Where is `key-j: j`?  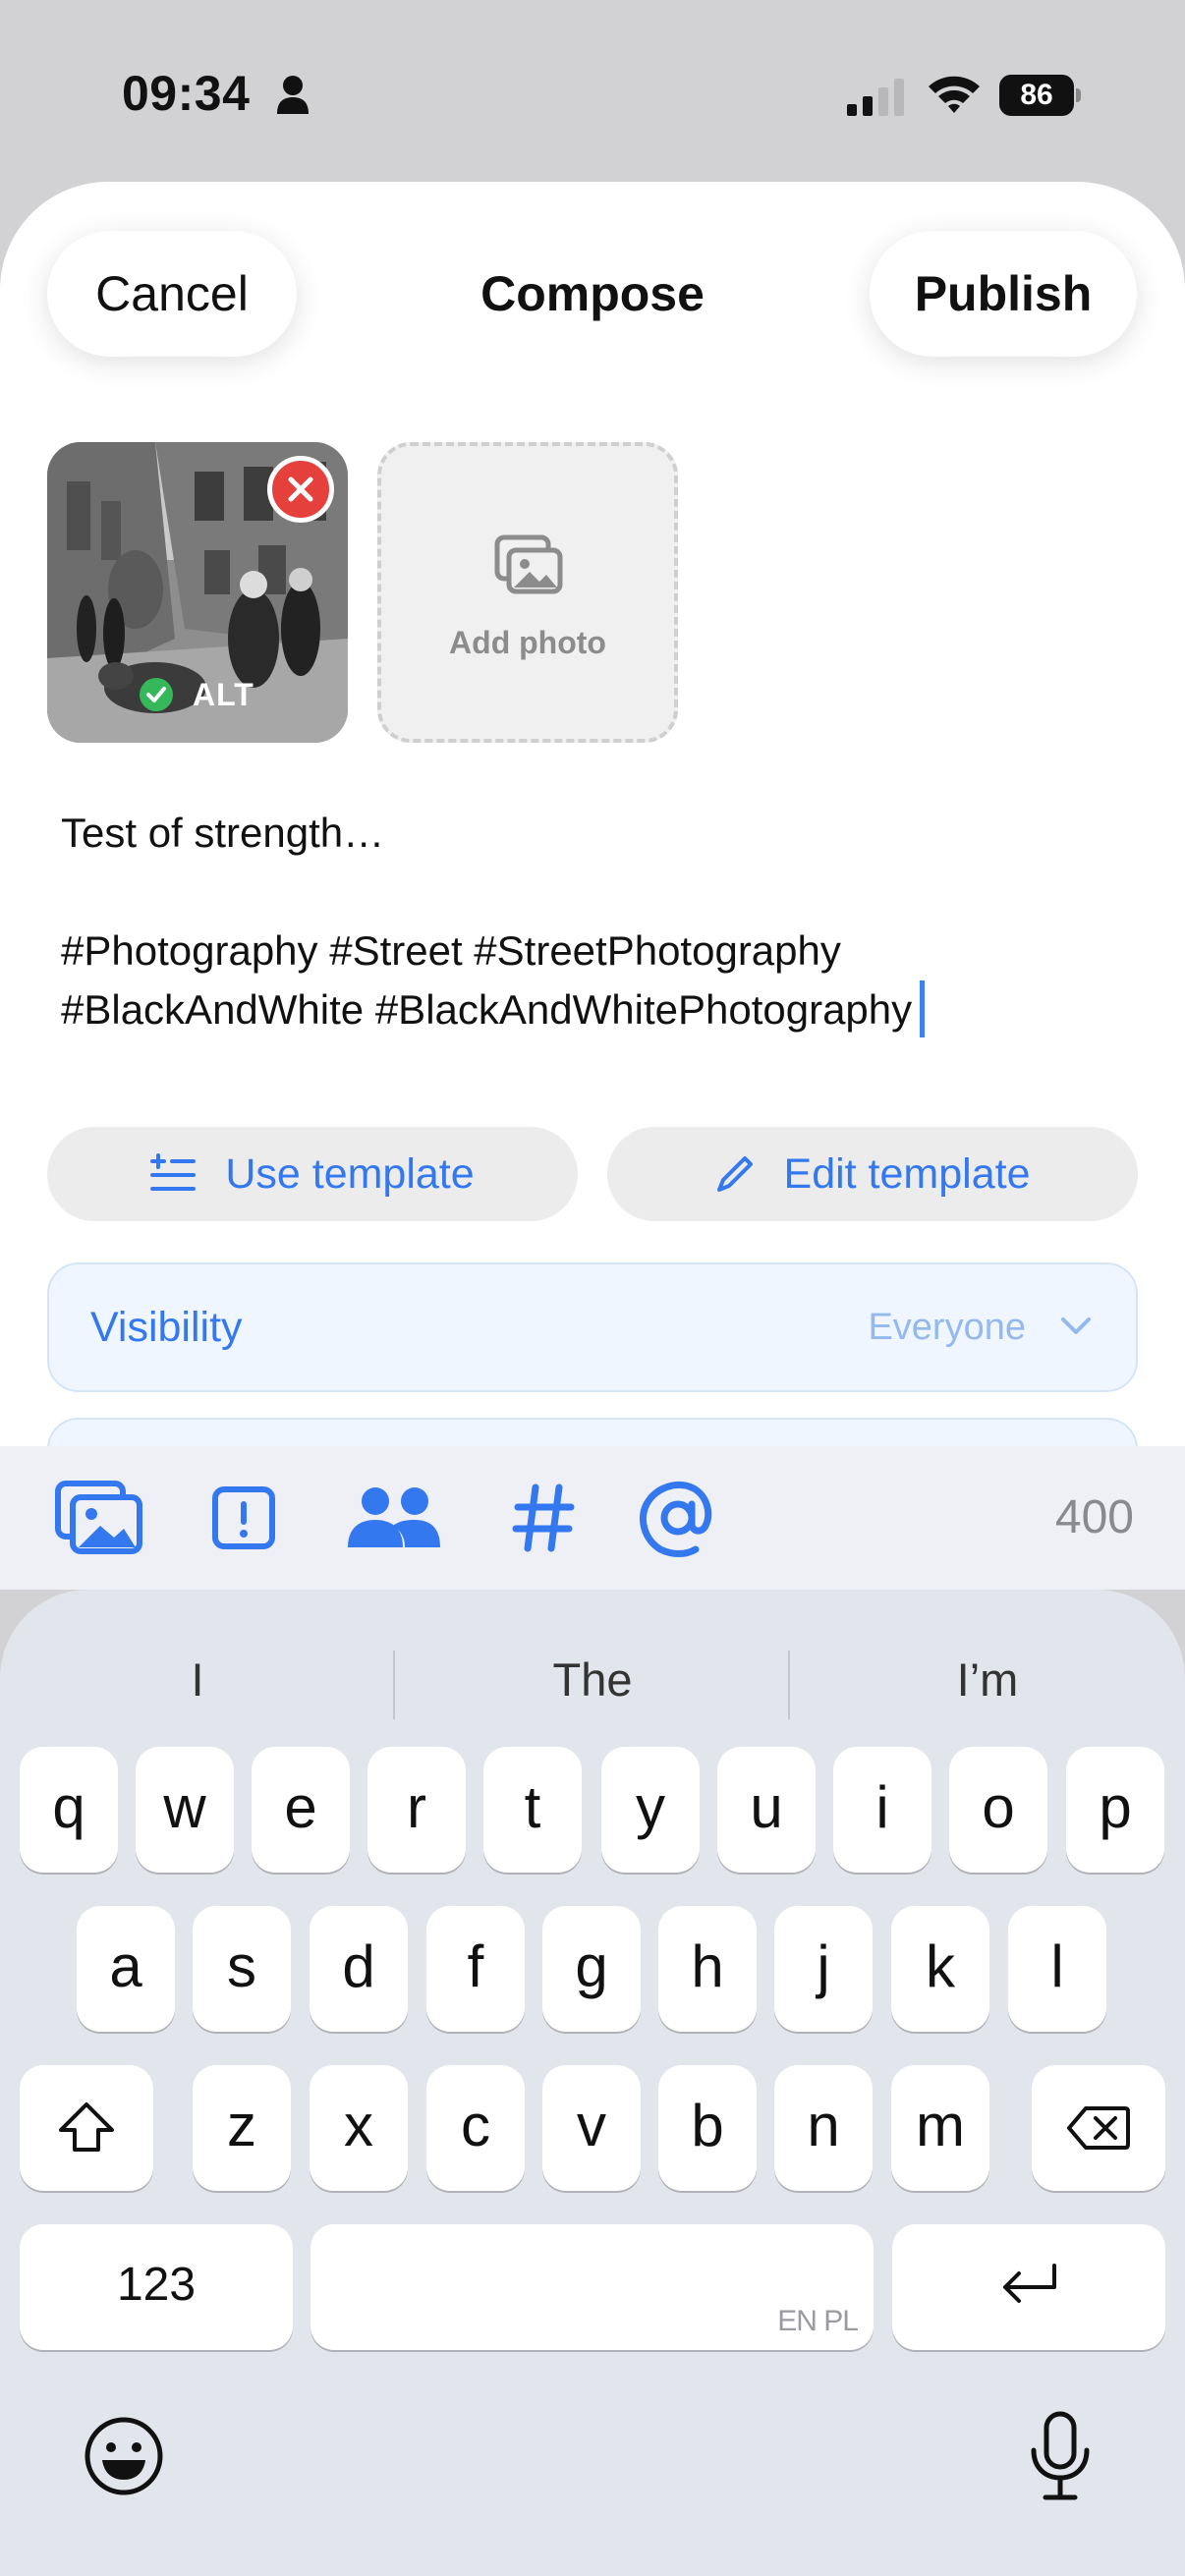 key-j: j is located at coordinates (823, 1969).